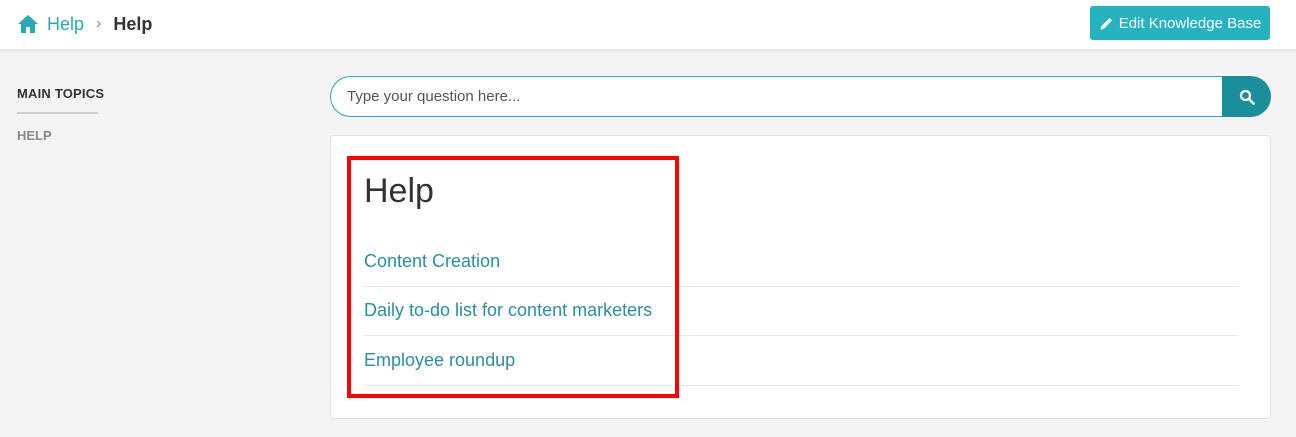 Image resolution: width=1296 pixels, height=437 pixels. Describe the element at coordinates (1106, 23) in the screenshot. I see `pencil-icon` at that location.